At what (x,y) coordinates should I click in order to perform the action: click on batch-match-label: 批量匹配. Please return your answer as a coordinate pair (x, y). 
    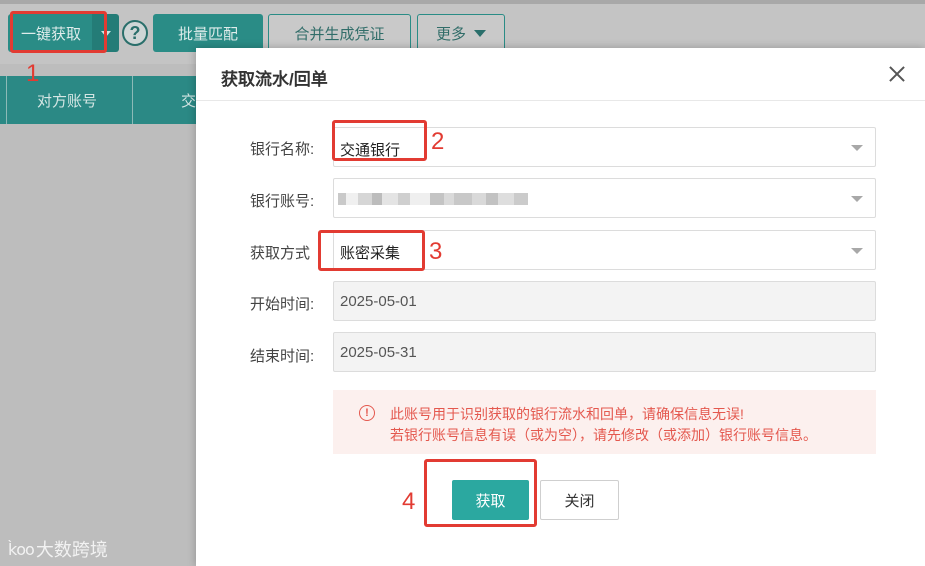
    Looking at the image, I should click on (207, 34).